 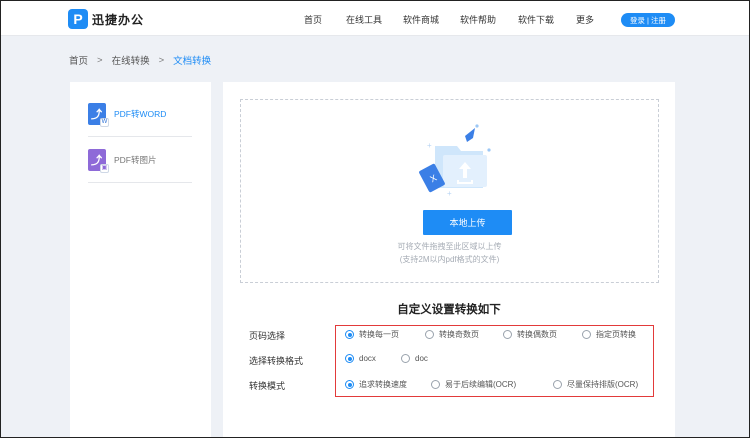 I want to click on nav-software-store: 软件商城, so click(x=421, y=19).